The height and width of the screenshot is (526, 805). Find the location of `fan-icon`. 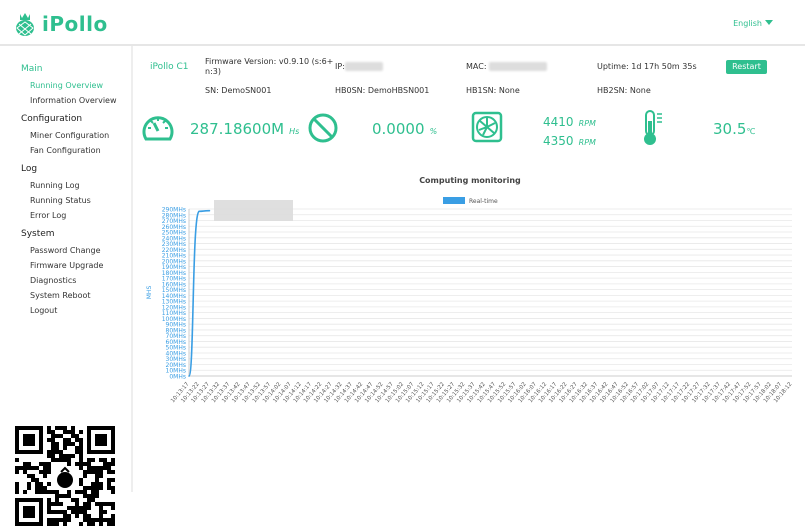

fan-icon is located at coordinates (487, 127).